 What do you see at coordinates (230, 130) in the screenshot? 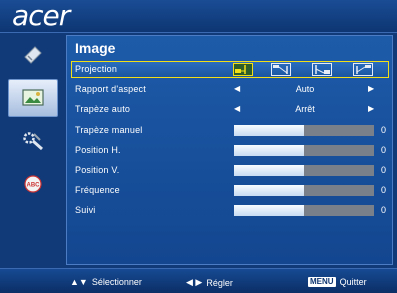
I see `menu-row-manual-keystone: Trapèze manuel 0` at bounding box center [230, 130].